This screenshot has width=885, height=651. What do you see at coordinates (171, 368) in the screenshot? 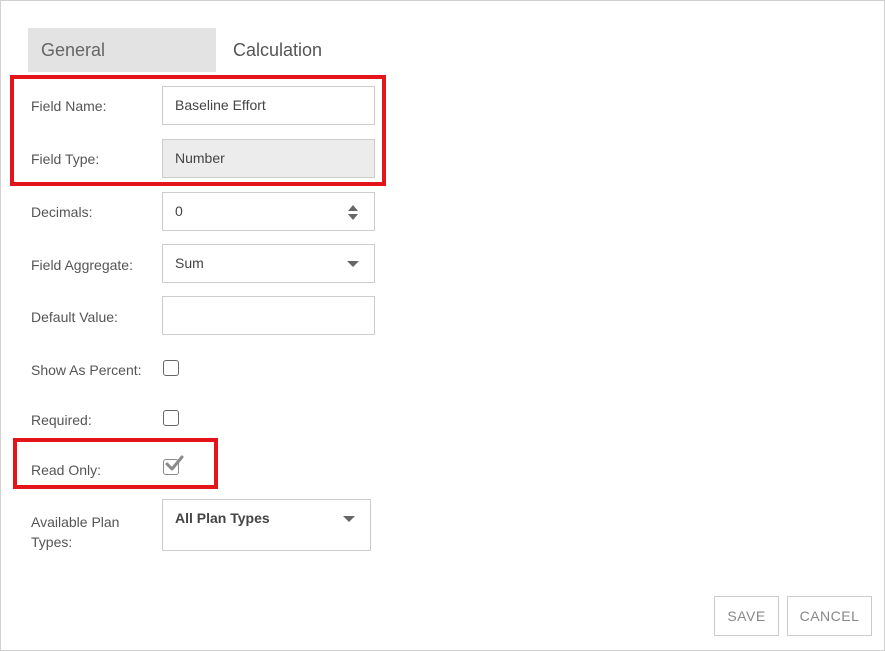
I see `show-as-percent-checkbox` at bounding box center [171, 368].